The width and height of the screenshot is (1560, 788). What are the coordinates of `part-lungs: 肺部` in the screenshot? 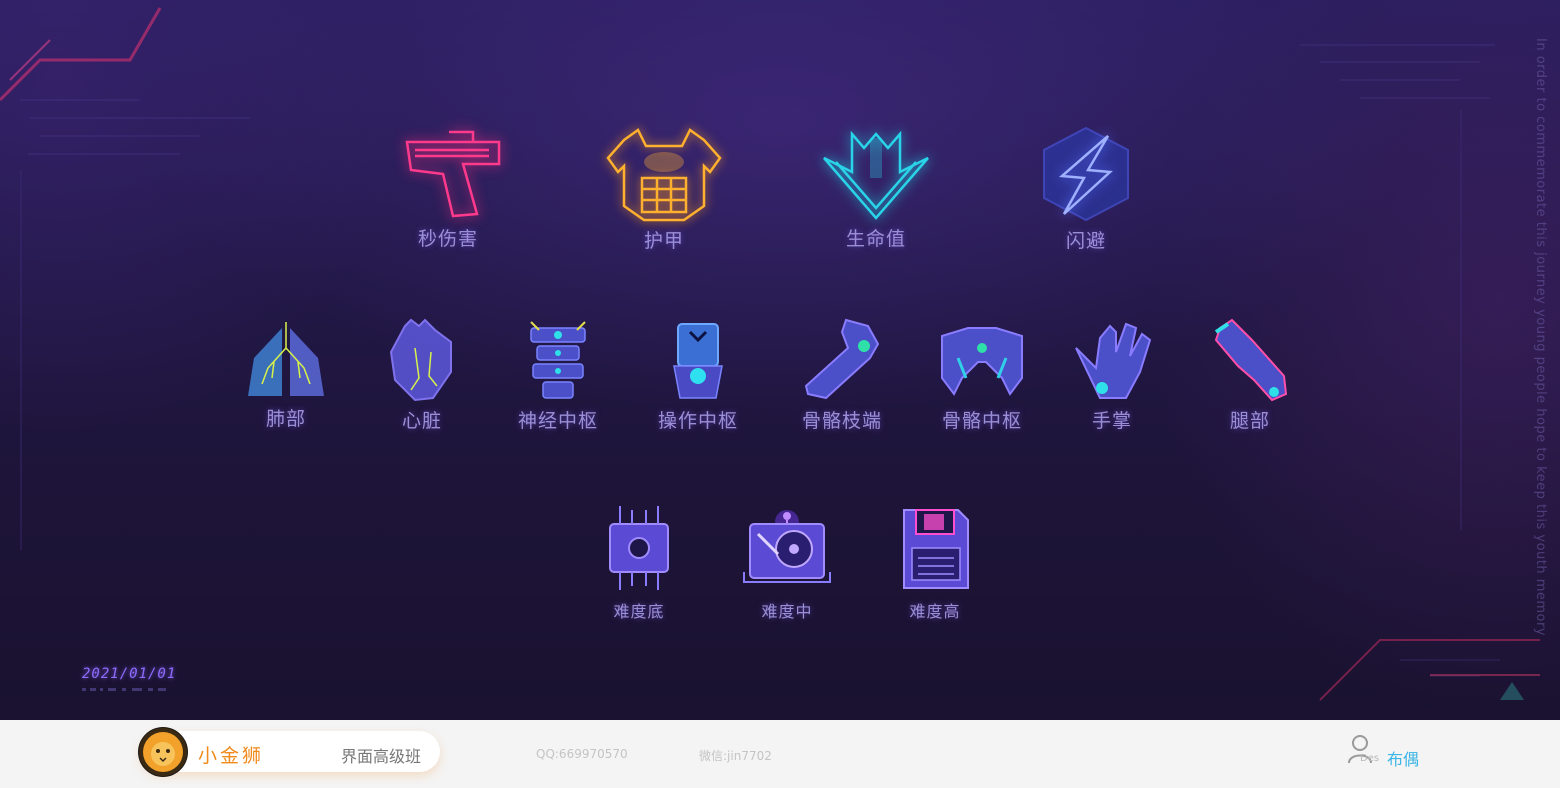 It's located at (286, 374).